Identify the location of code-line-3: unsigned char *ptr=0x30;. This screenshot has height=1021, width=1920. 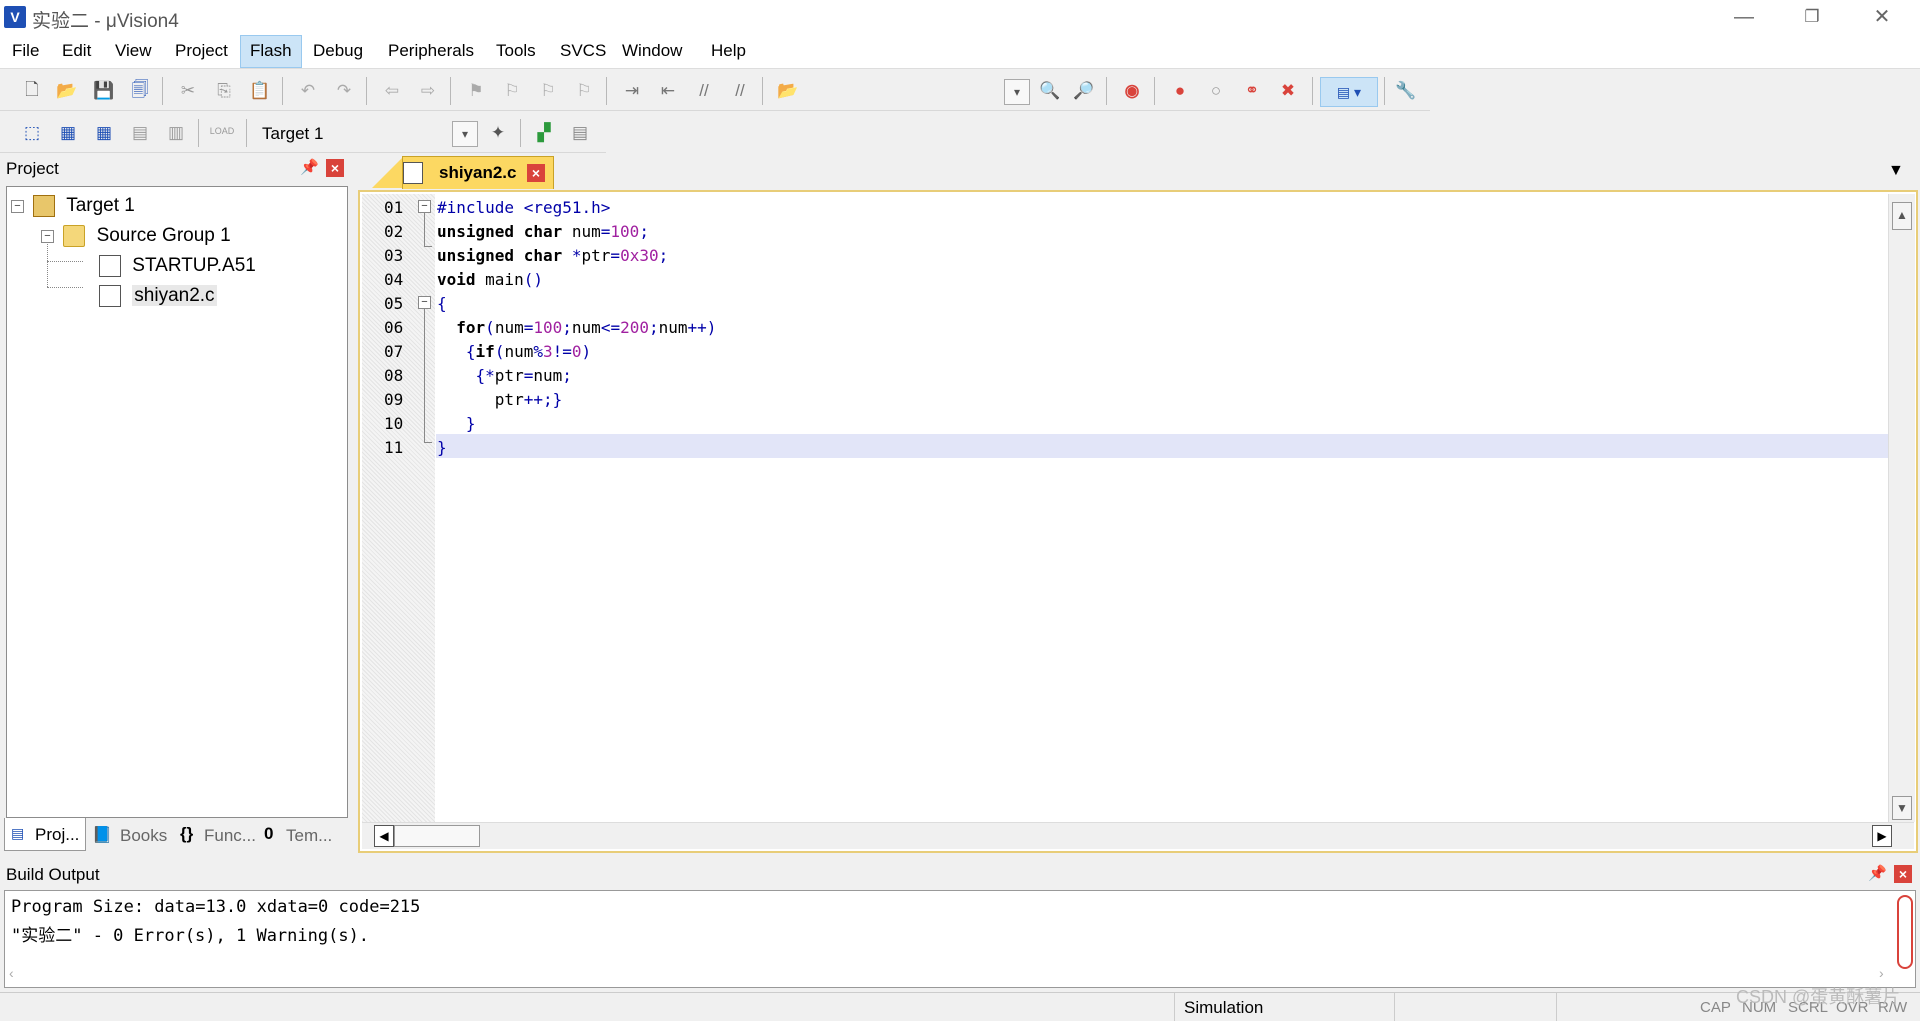
(553, 255).